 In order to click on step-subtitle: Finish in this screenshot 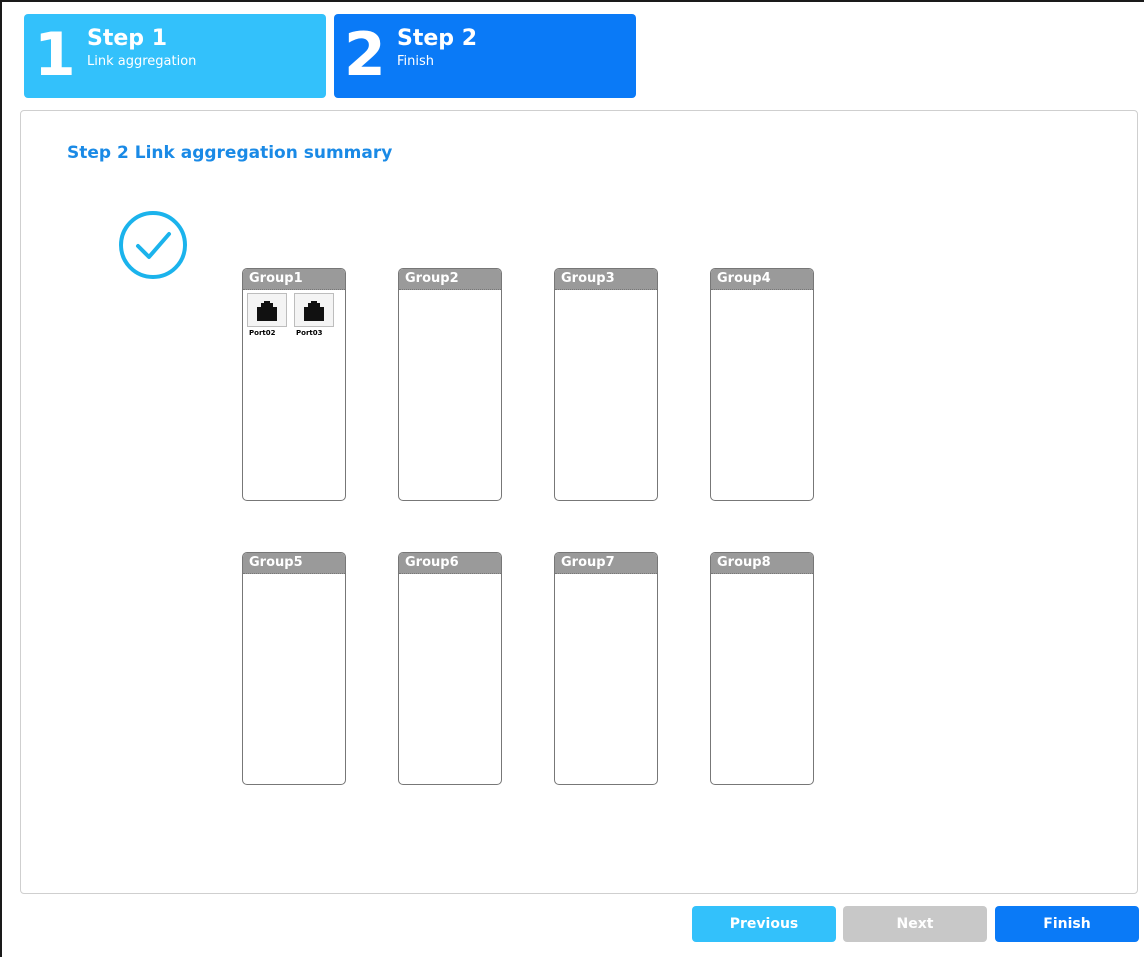, I will do `click(416, 61)`.